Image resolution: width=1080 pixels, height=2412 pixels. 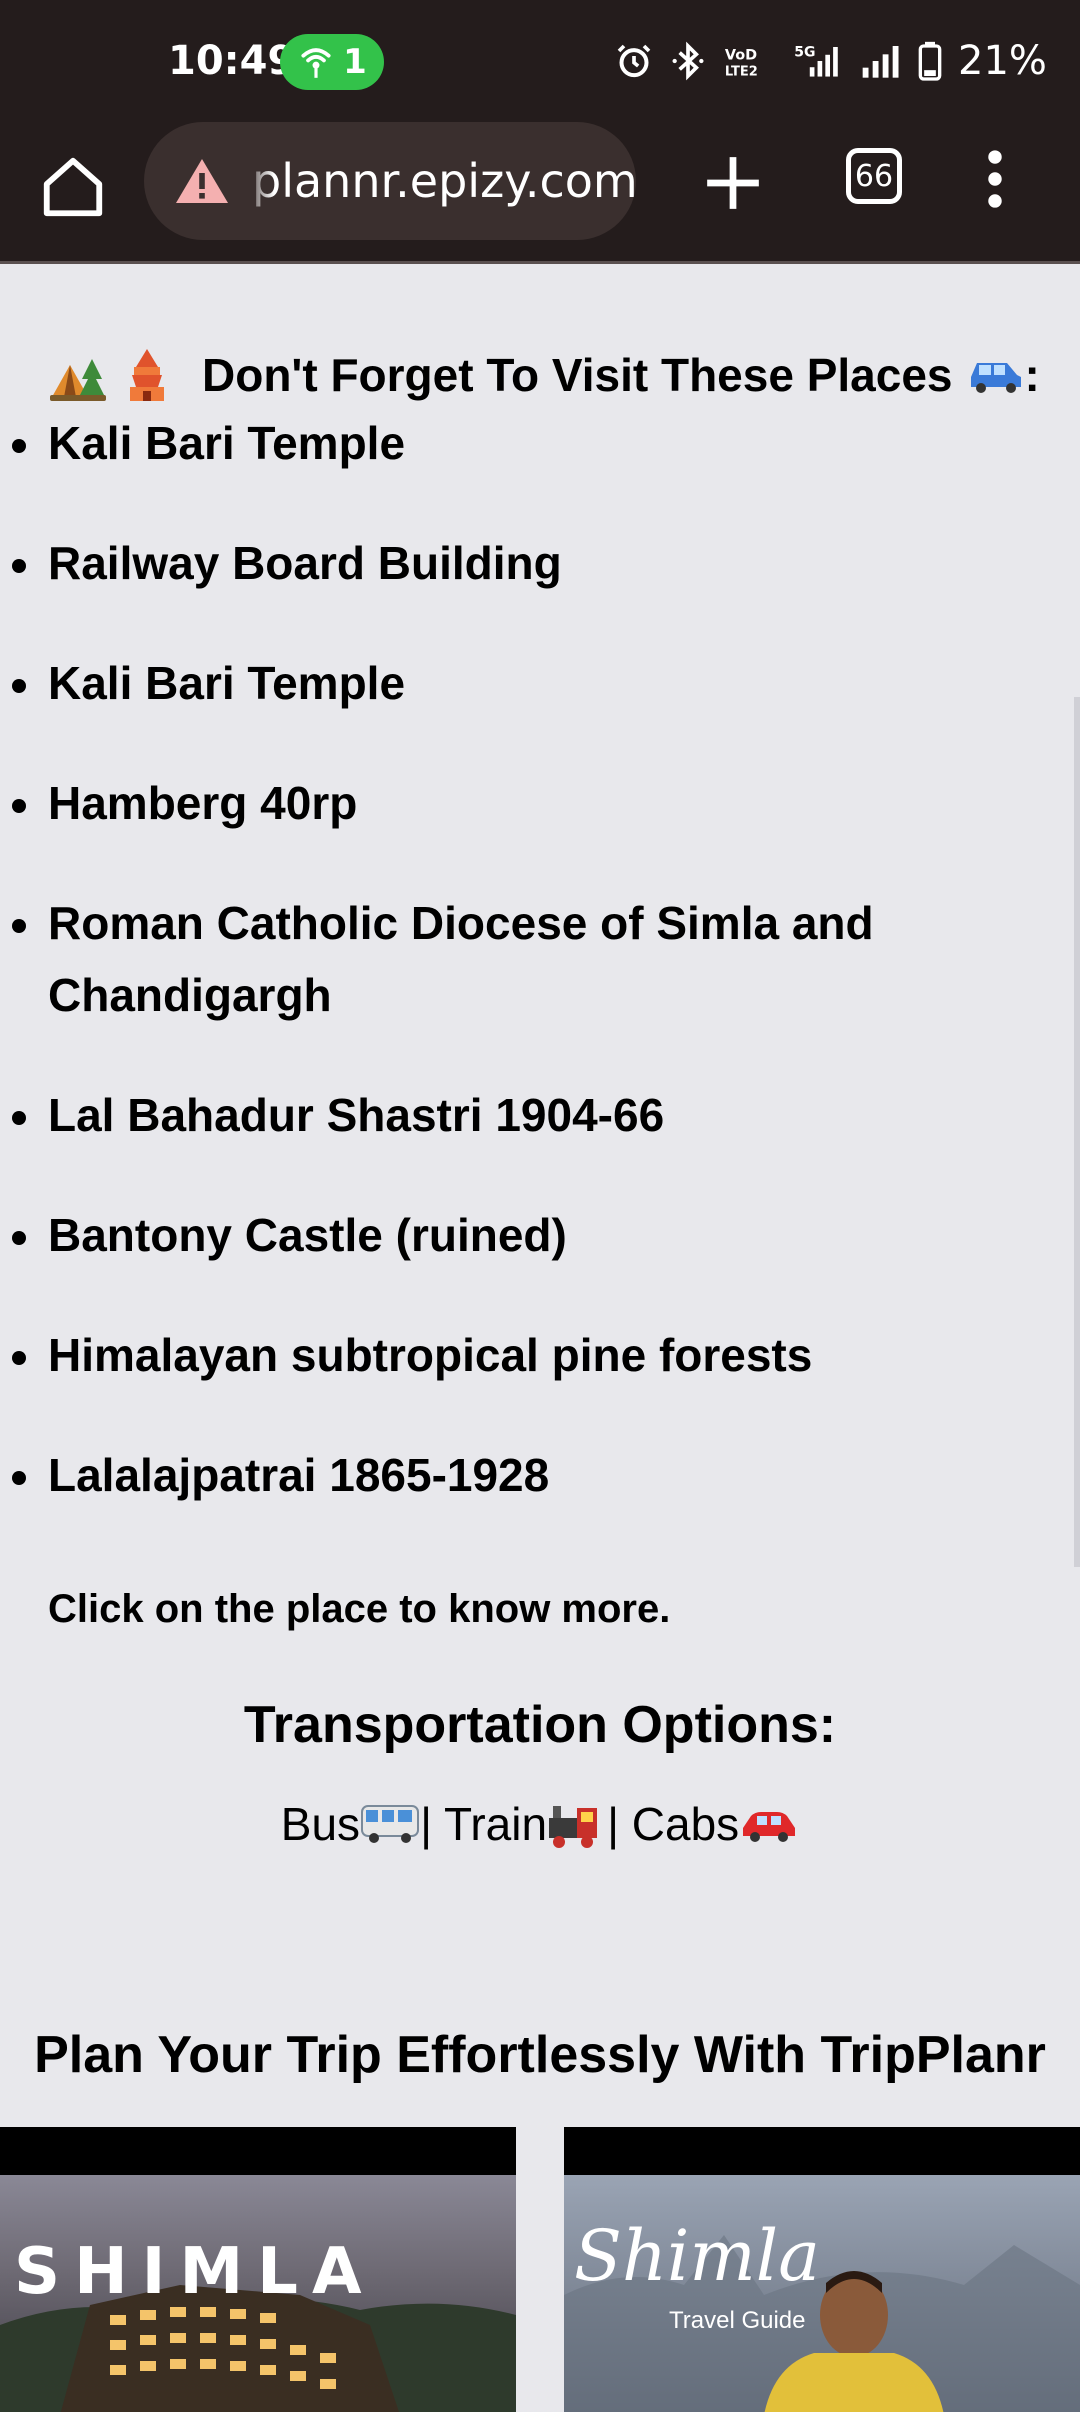 I want to click on svg-text: LTE2, so click(x=741, y=71).